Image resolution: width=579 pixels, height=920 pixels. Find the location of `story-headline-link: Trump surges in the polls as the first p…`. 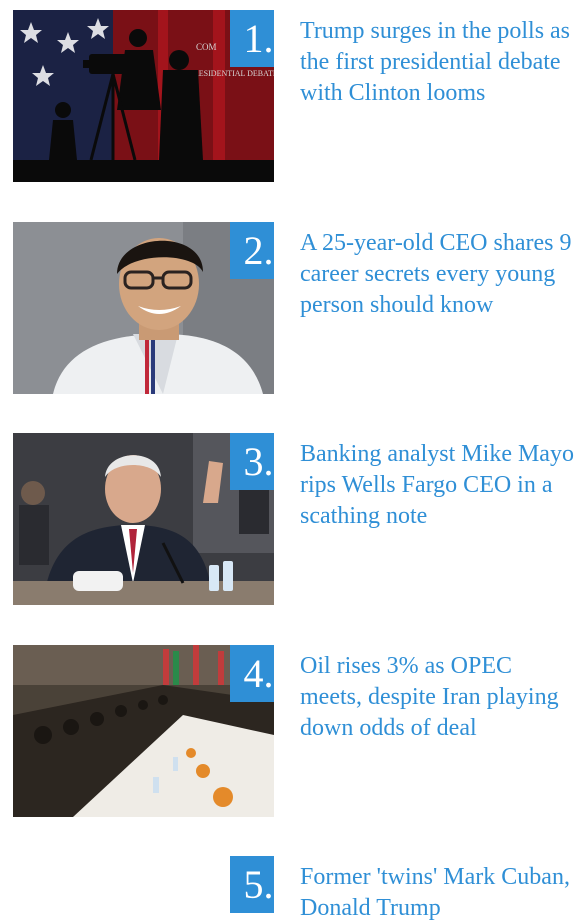

story-headline-link: Trump surges in the polls as the first p… is located at coordinates (439, 62).